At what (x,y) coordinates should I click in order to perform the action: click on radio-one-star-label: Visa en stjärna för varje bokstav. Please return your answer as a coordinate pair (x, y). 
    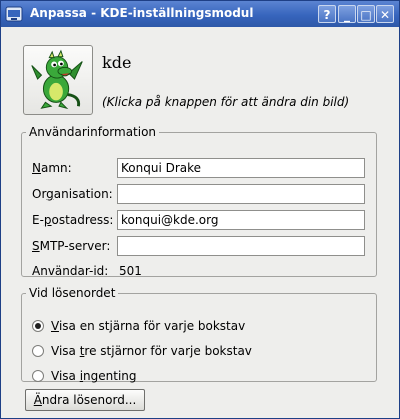
    Looking at the image, I should click on (148, 326).